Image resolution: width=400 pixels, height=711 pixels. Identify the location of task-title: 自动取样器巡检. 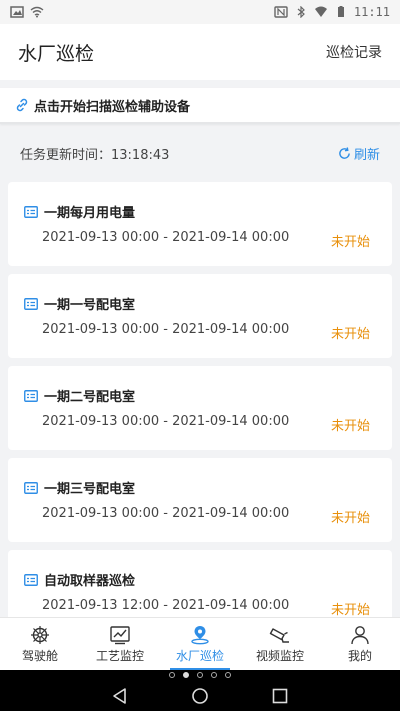
(90, 581).